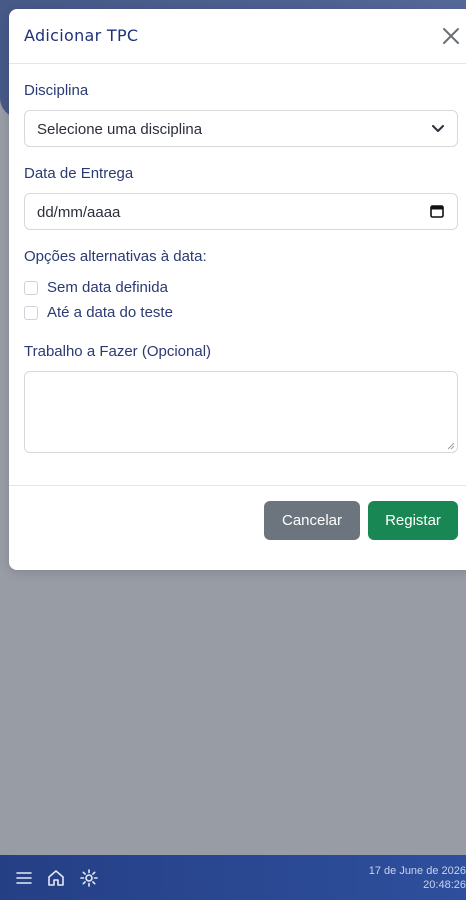  Describe the element at coordinates (24, 878) in the screenshot. I see `menu-icon` at that location.